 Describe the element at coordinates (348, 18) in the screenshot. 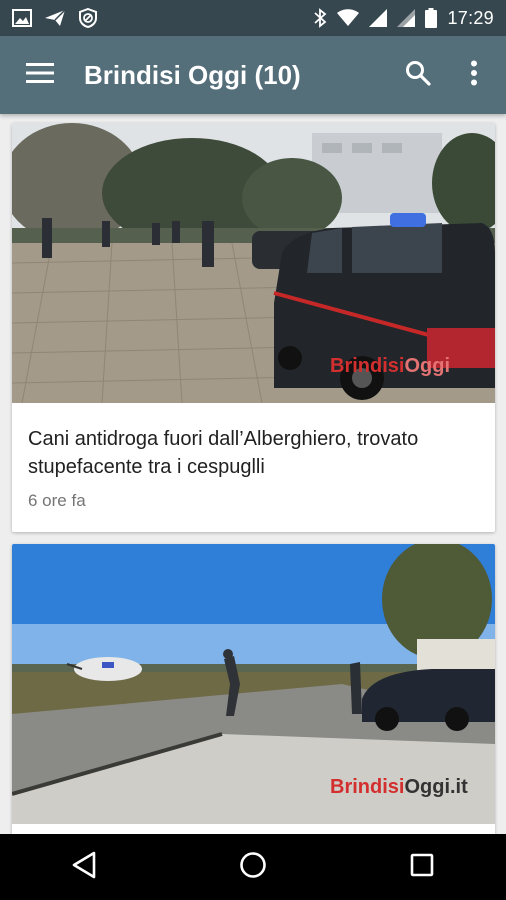

I see `wifi-icon` at that location.